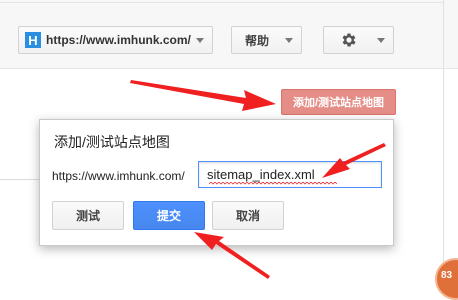 This screenshot has width=458, height=300. What do you see at coordinates (169, 215) in the screenshot?
I see `submit-button: 提交` at bounding box center [169, 215].